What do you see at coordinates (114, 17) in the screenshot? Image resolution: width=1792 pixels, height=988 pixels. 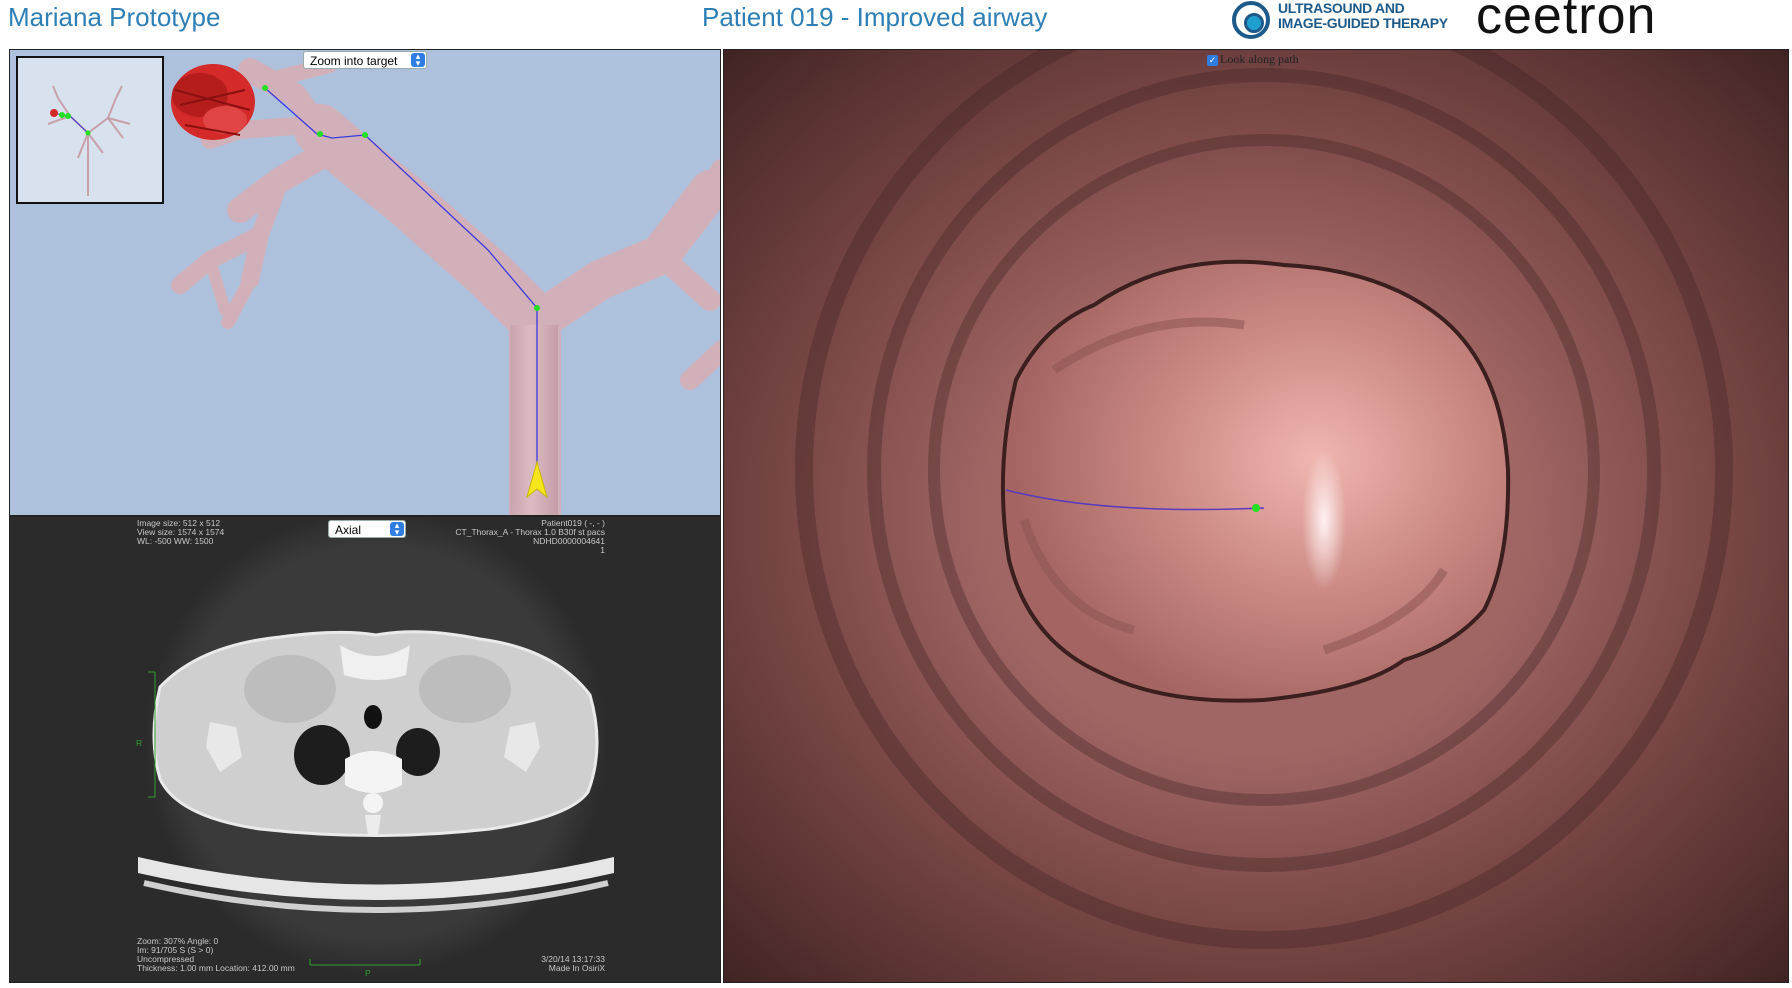 I see `app-title: Mariana Prototype` at bounding box center [114, 17].